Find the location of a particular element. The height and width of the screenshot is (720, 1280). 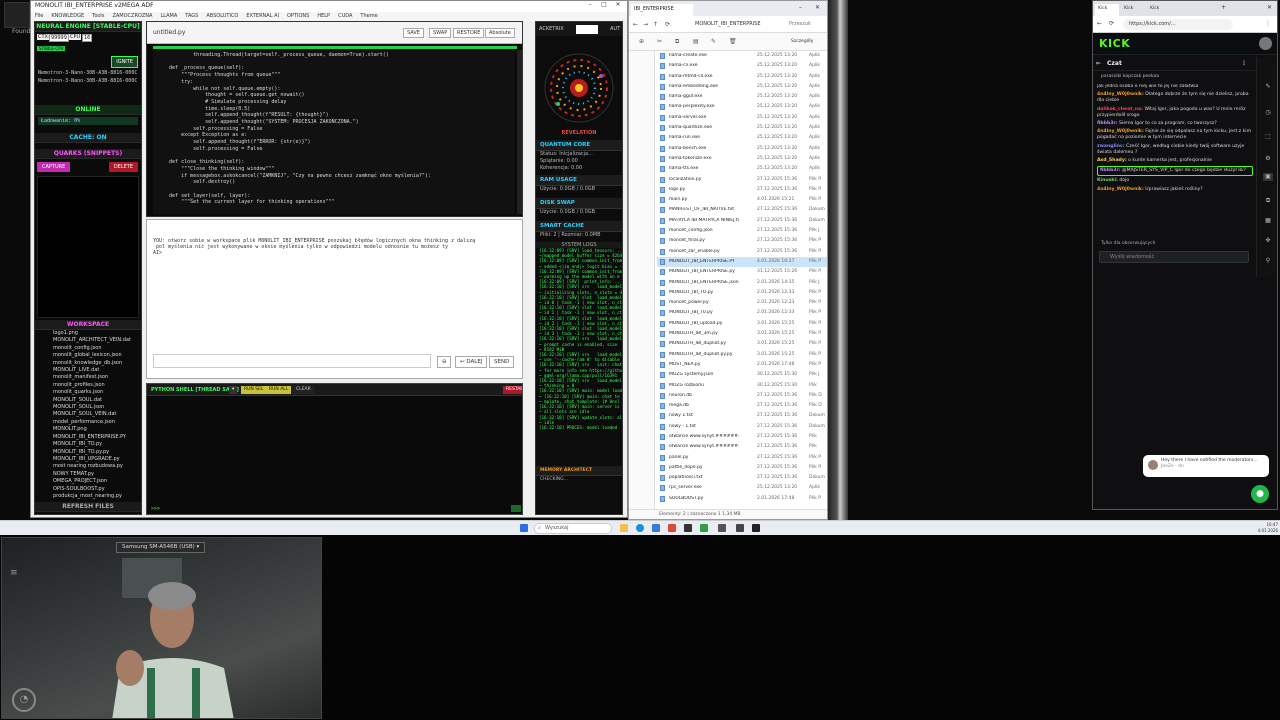

explorer-file-row: monolit_final.py 27.12.2025 15:36 Plik P is located at coordinates (742, 241).